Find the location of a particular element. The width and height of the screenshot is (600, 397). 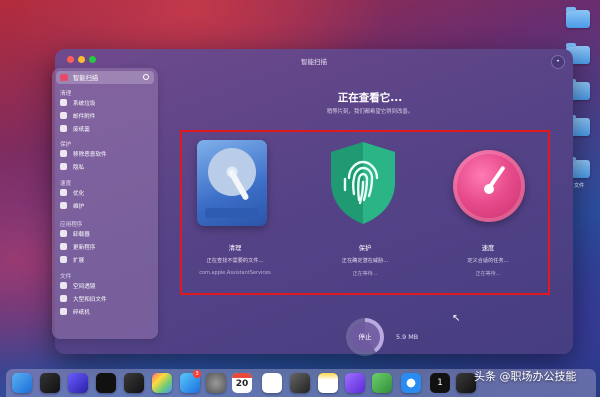

launchpad-icon is located at coordinates (162, 383).